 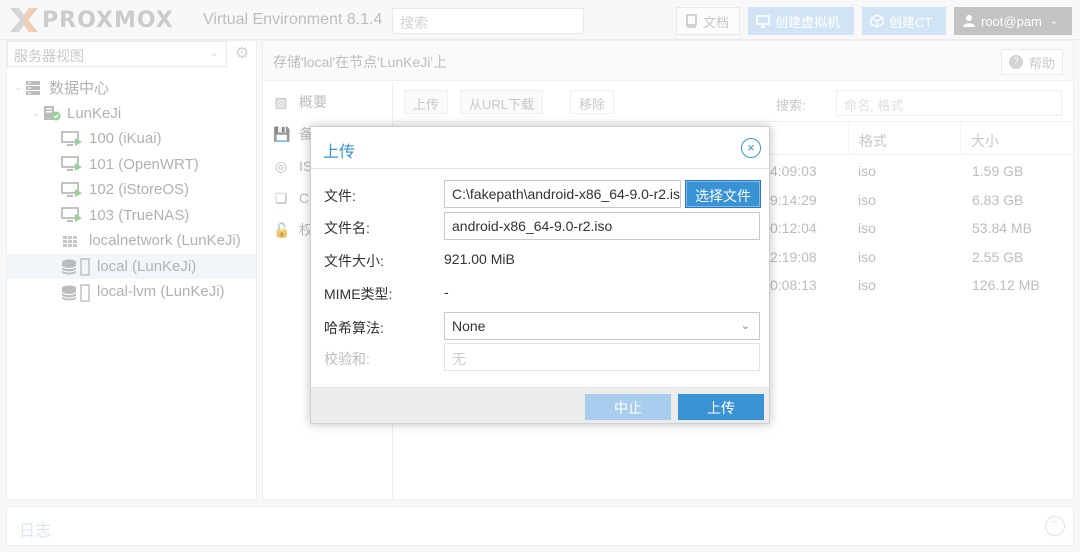 What do you see at coordinates (721, 407) in the screenshot?
I see `upload-submit-button: 上传` at bounding box center [721, 407].